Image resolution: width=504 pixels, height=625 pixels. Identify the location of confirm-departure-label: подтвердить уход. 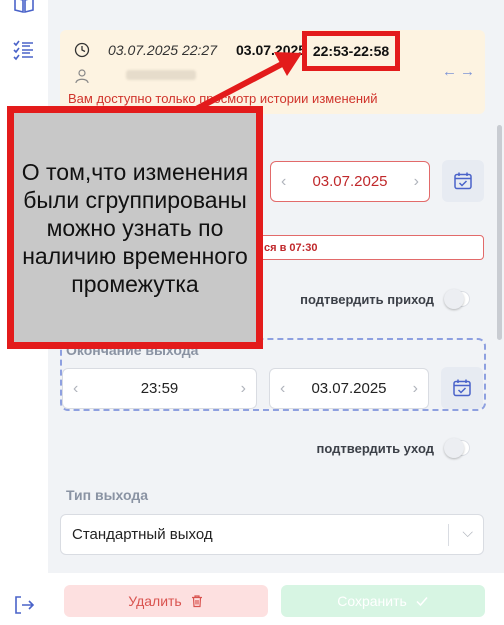
(375, 448).